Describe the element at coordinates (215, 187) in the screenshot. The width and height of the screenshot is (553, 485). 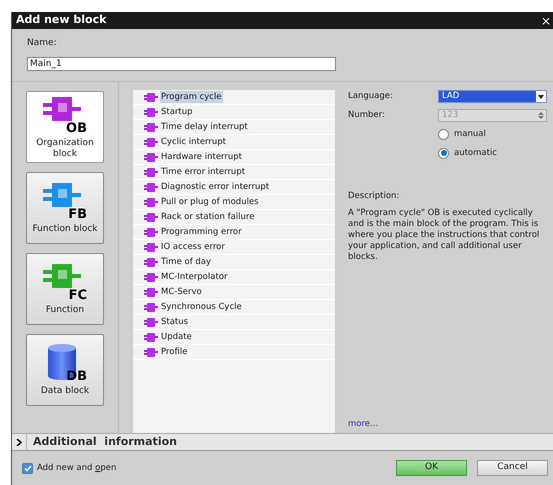
I see `list-item: Diagnostic error interrupt` at that location.